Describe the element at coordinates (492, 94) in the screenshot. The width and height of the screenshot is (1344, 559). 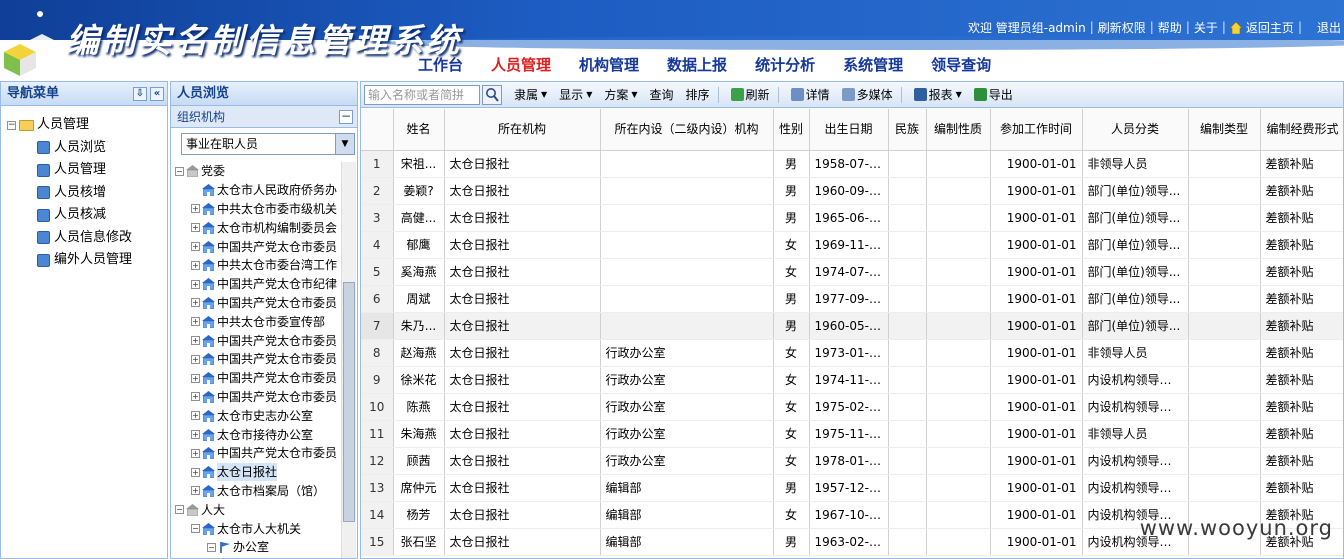
I see `search-button` at that location.